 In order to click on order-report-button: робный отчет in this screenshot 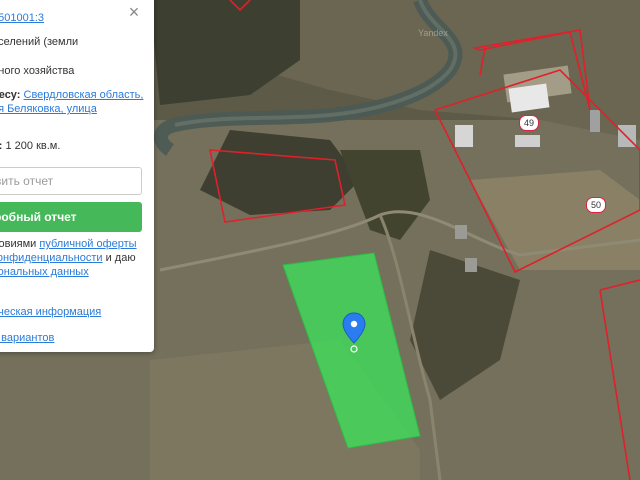, I will do `click(71, 217)`.